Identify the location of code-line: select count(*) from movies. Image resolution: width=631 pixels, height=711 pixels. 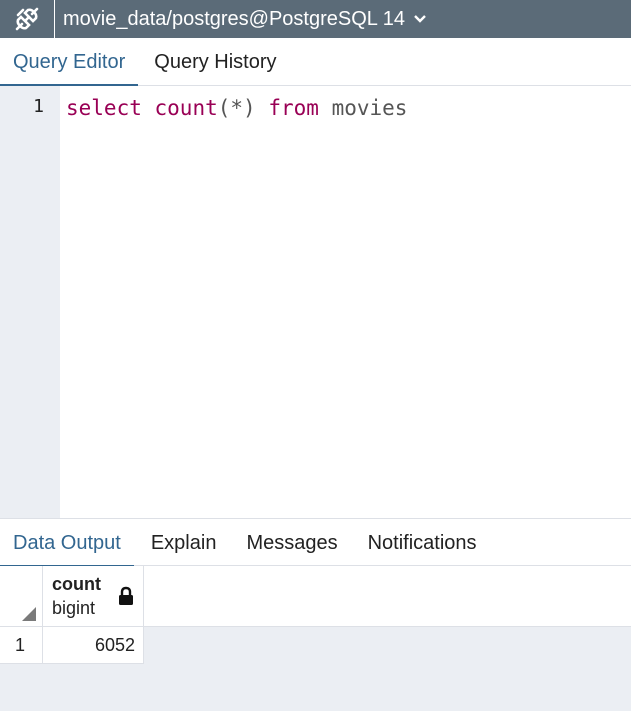
(236, 108).